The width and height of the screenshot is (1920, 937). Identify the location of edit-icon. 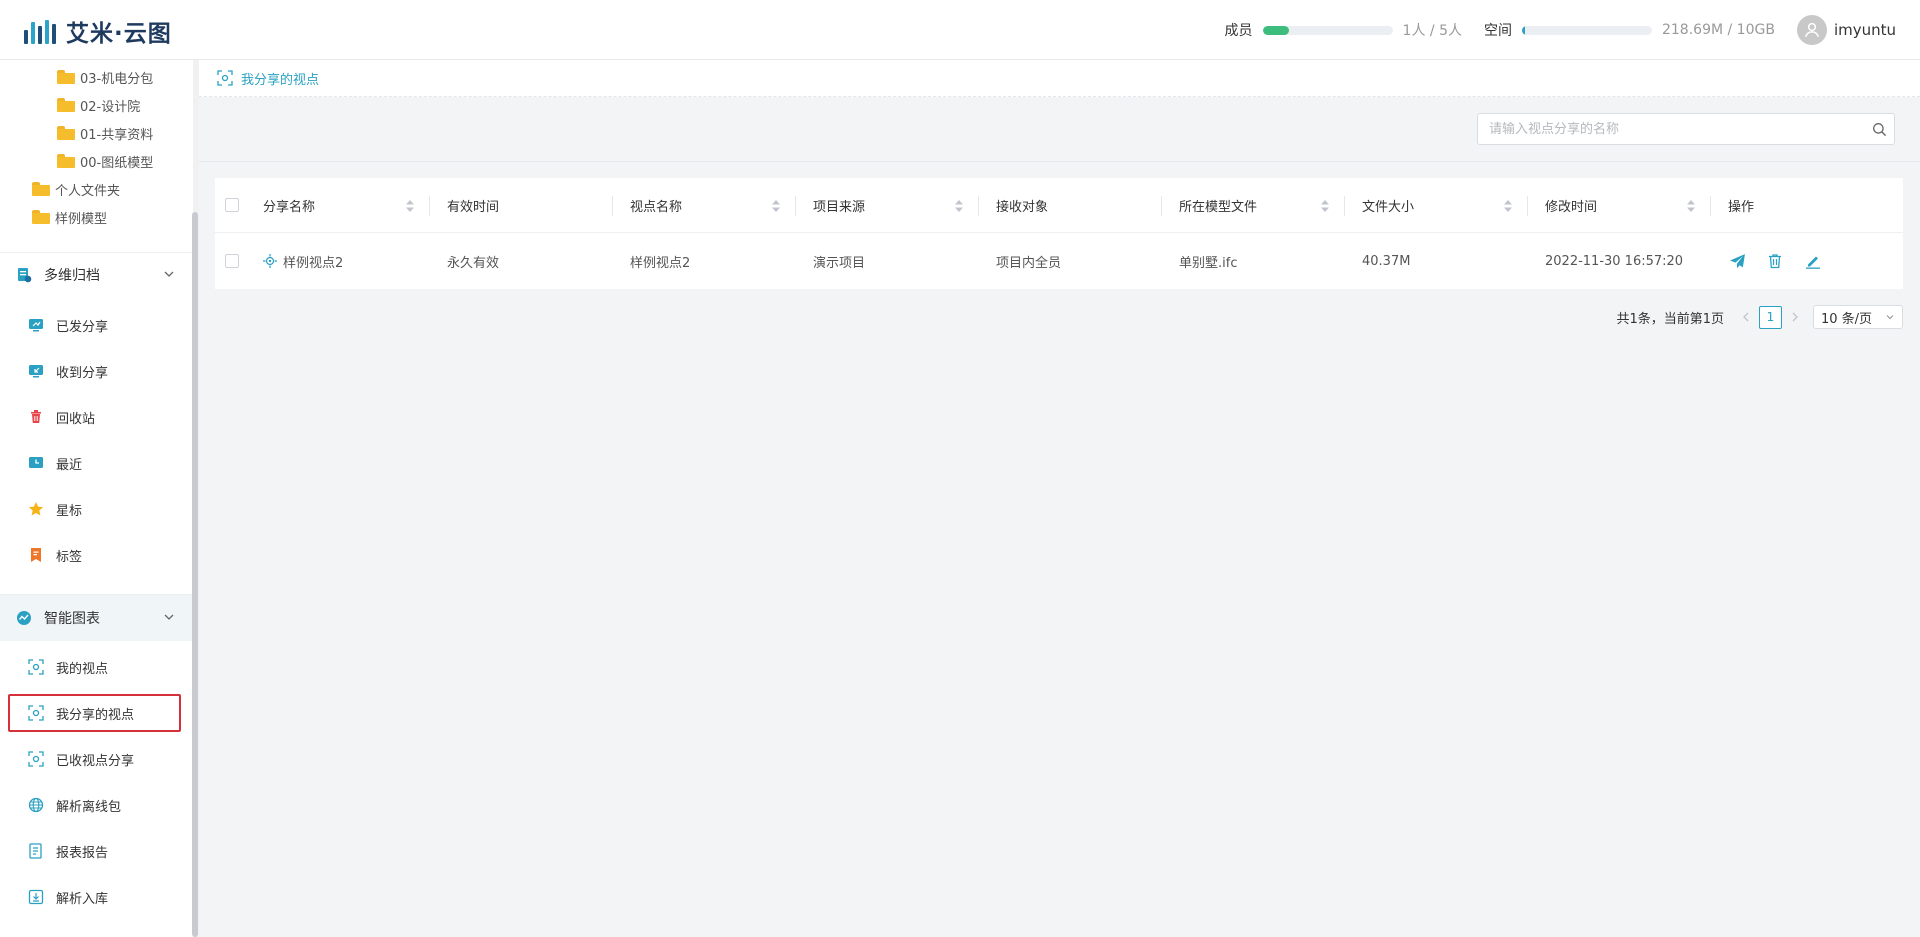
(1813, 261).